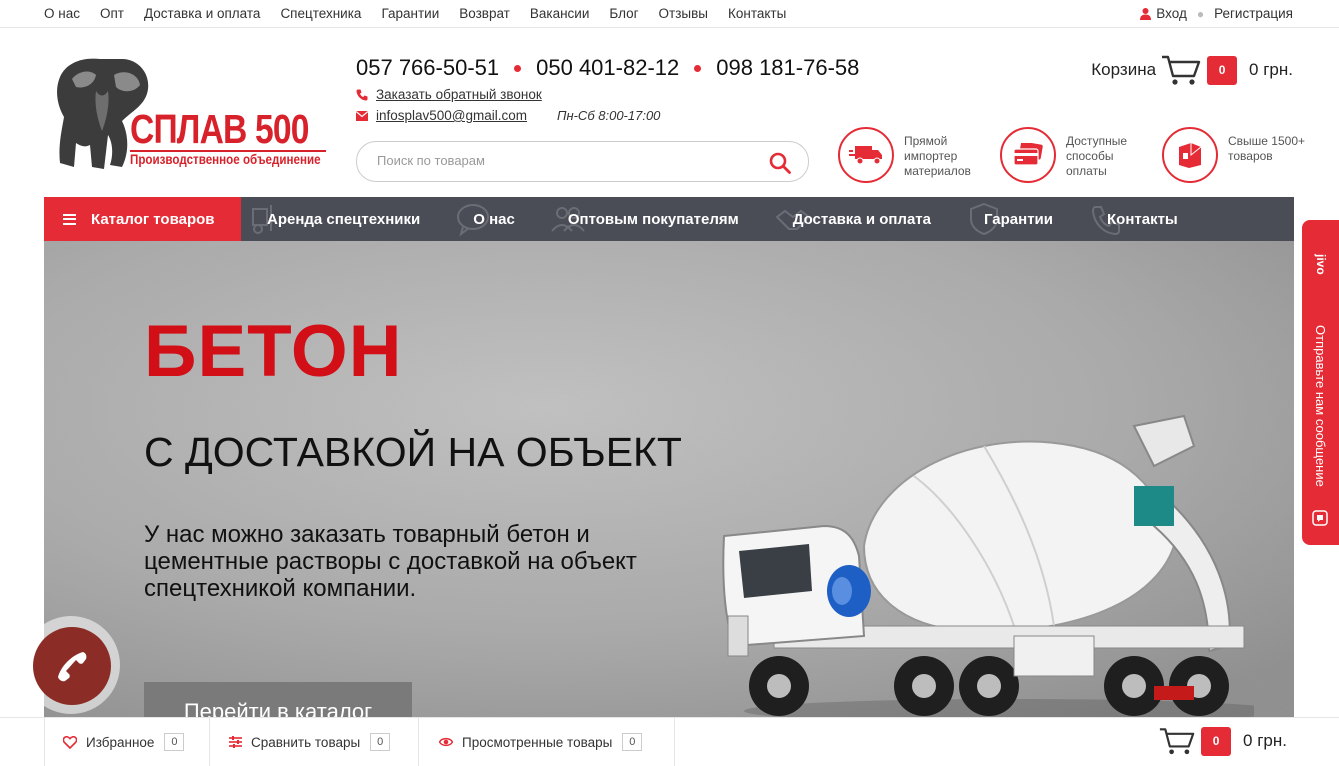 Image resolution: width=1339 pixels, height=766 pixels. I want to click on login-link: Вход, so click(1171, 13).